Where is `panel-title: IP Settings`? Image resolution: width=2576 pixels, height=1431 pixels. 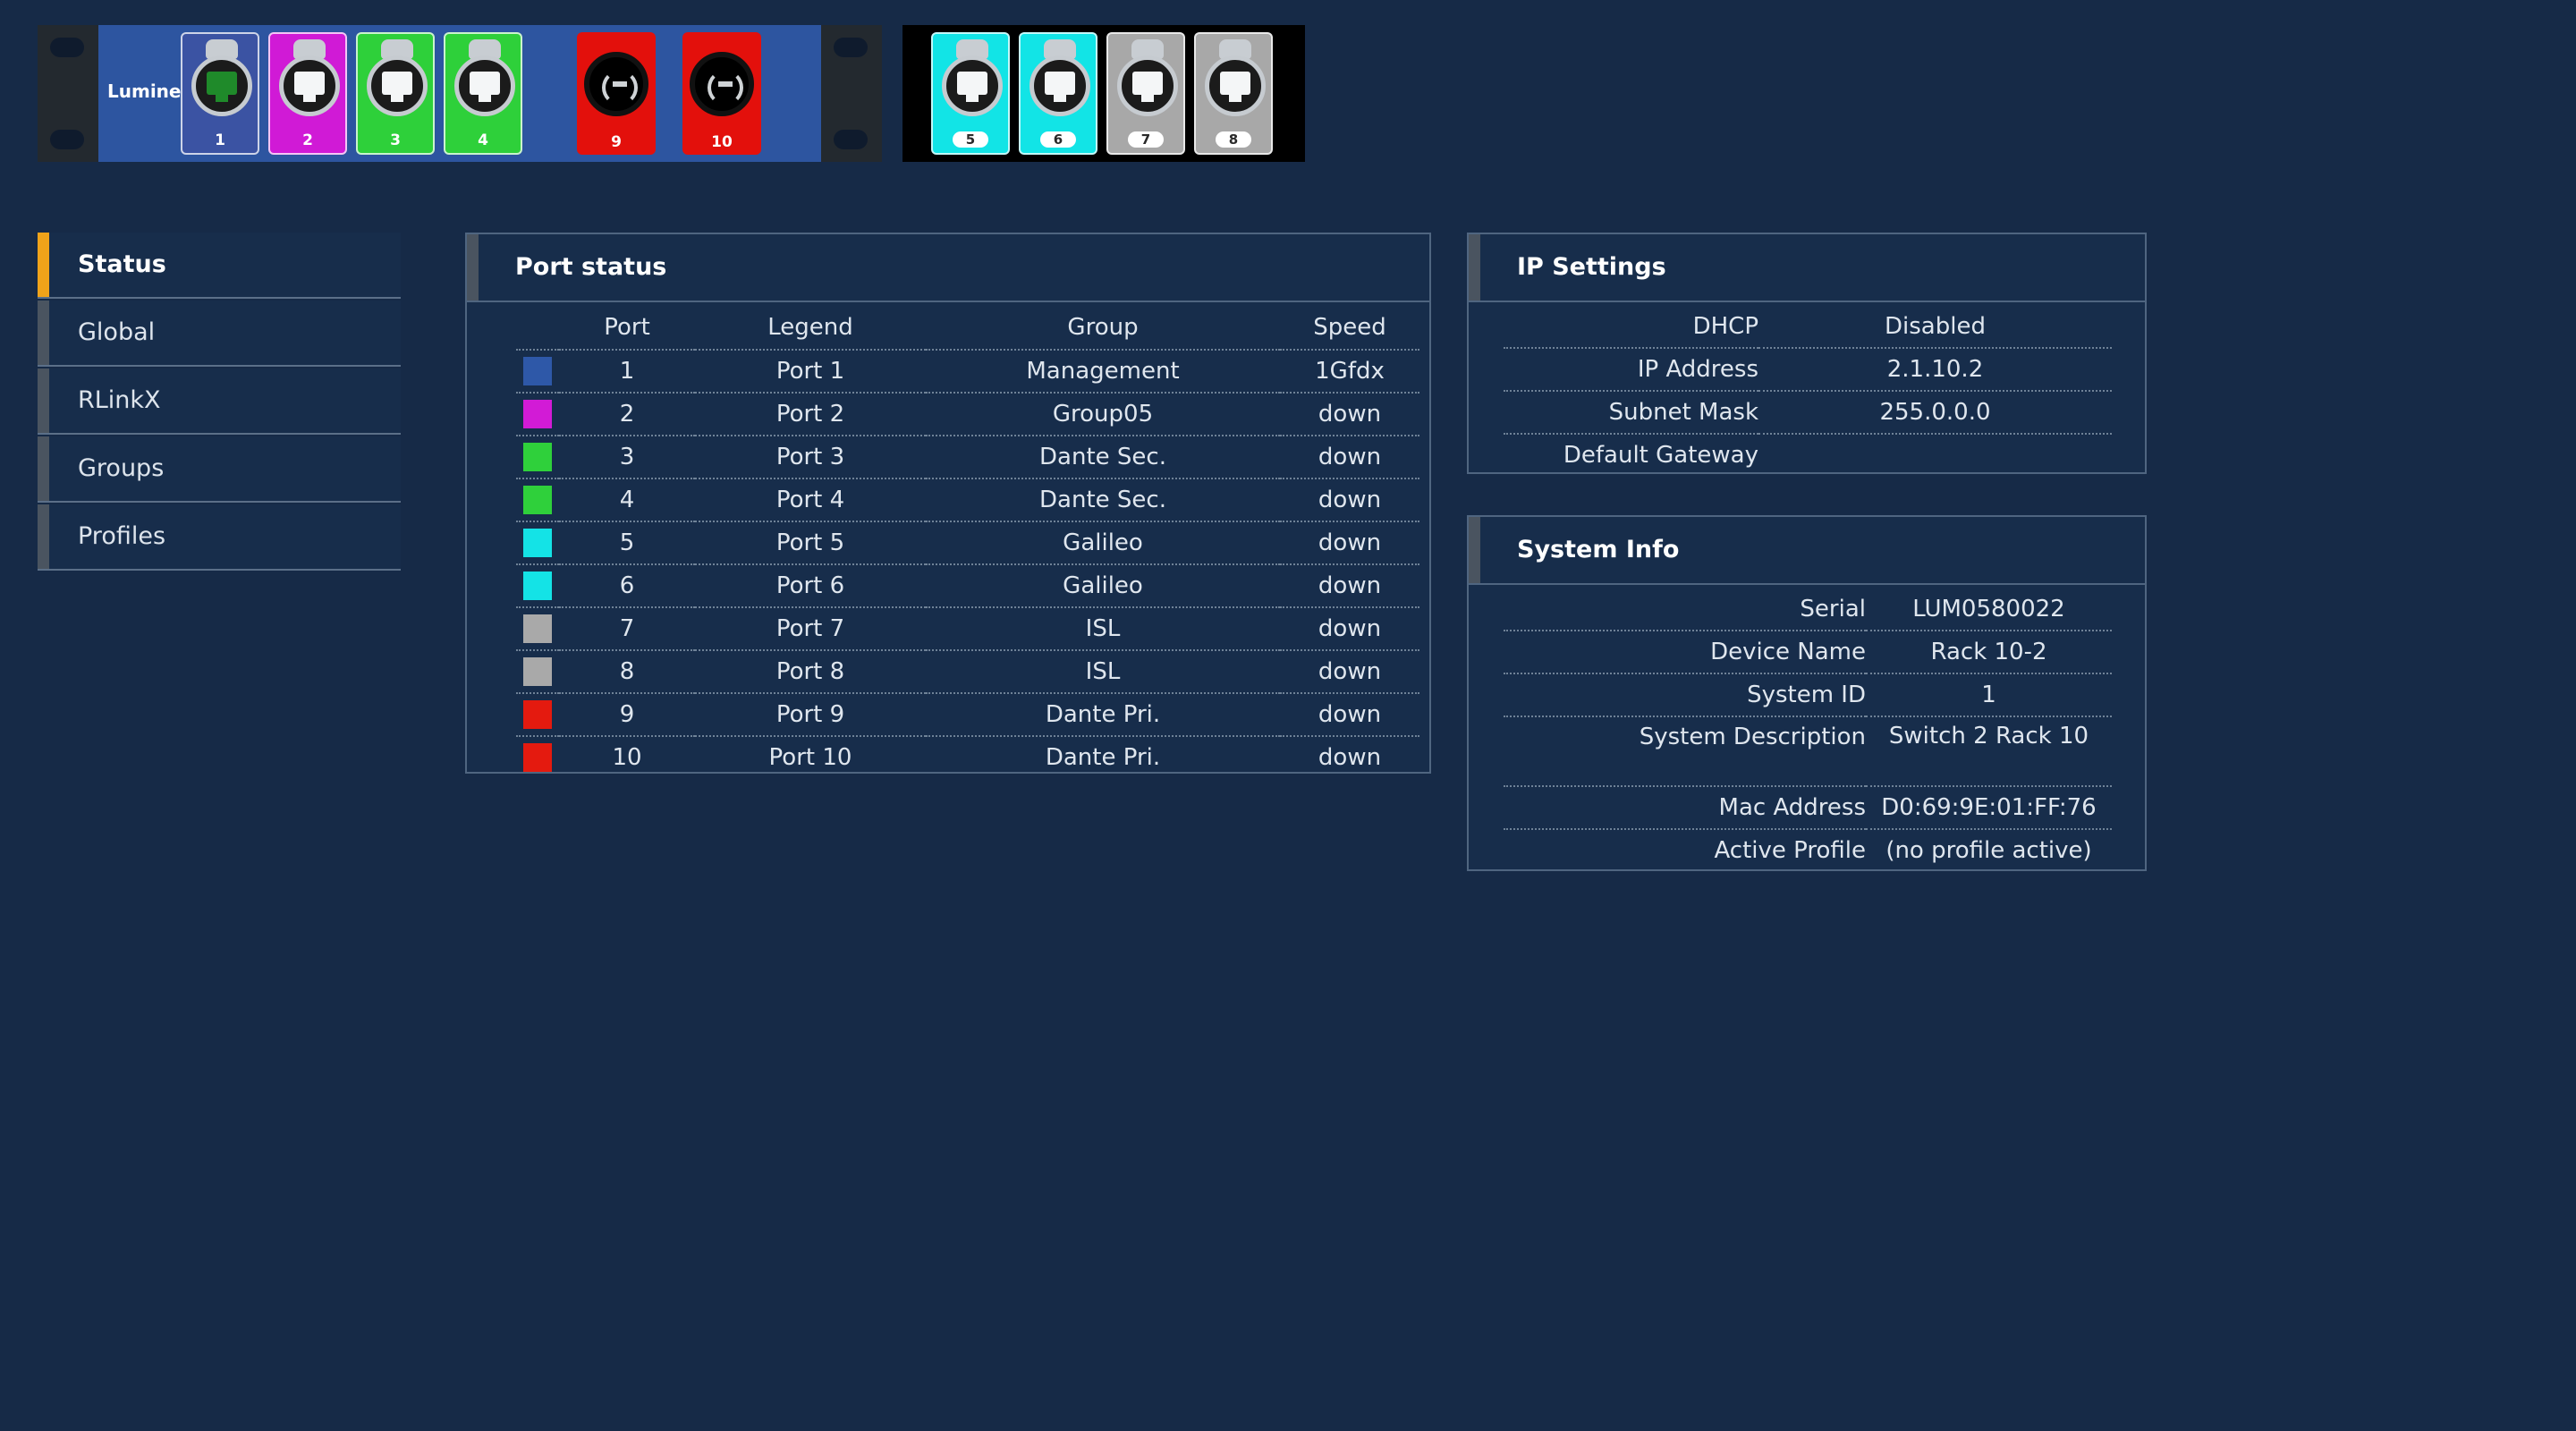
panel-title: IP Settings is located at coordinates (1591, 267).